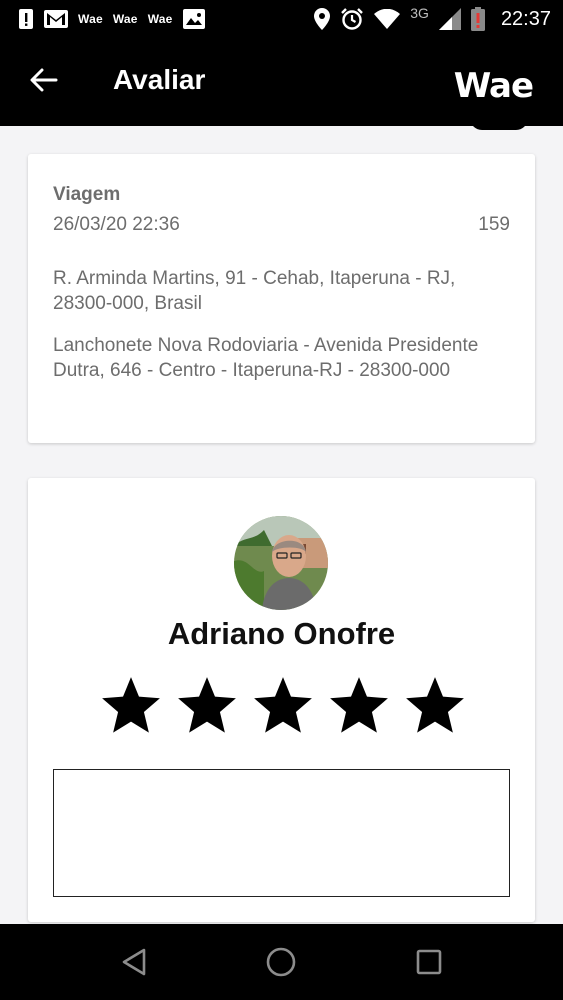  I want to click on trip-info-row: 26/03/20 22:36 159, so click(281, 225).